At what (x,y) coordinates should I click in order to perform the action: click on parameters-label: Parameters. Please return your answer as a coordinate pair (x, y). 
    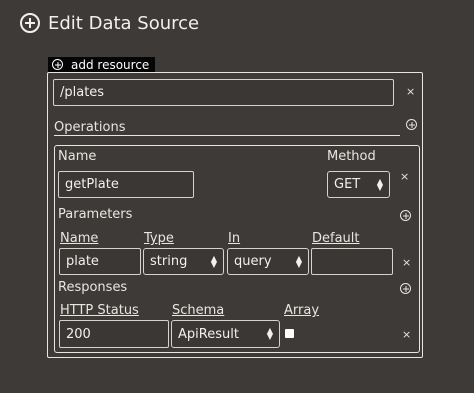
    Looking at the image, I should click on (95, 214).